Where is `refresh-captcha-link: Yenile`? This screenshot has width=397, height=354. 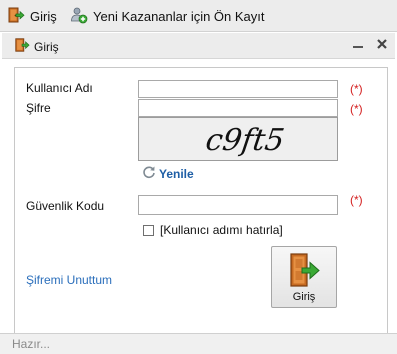 refresh-captcha-link: Yenile is located at coordinates (168, 173).